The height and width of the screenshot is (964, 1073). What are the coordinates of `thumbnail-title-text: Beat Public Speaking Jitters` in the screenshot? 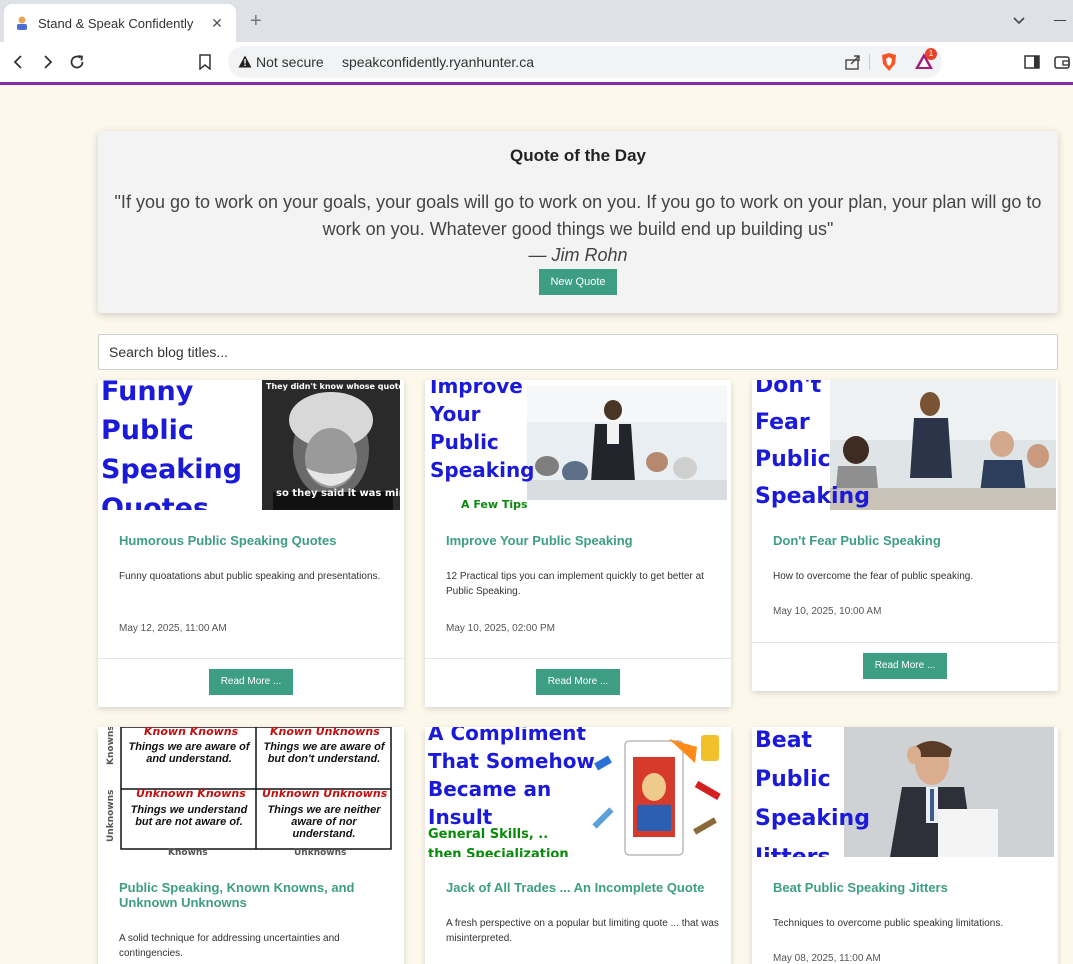 It's located at (812, 792).